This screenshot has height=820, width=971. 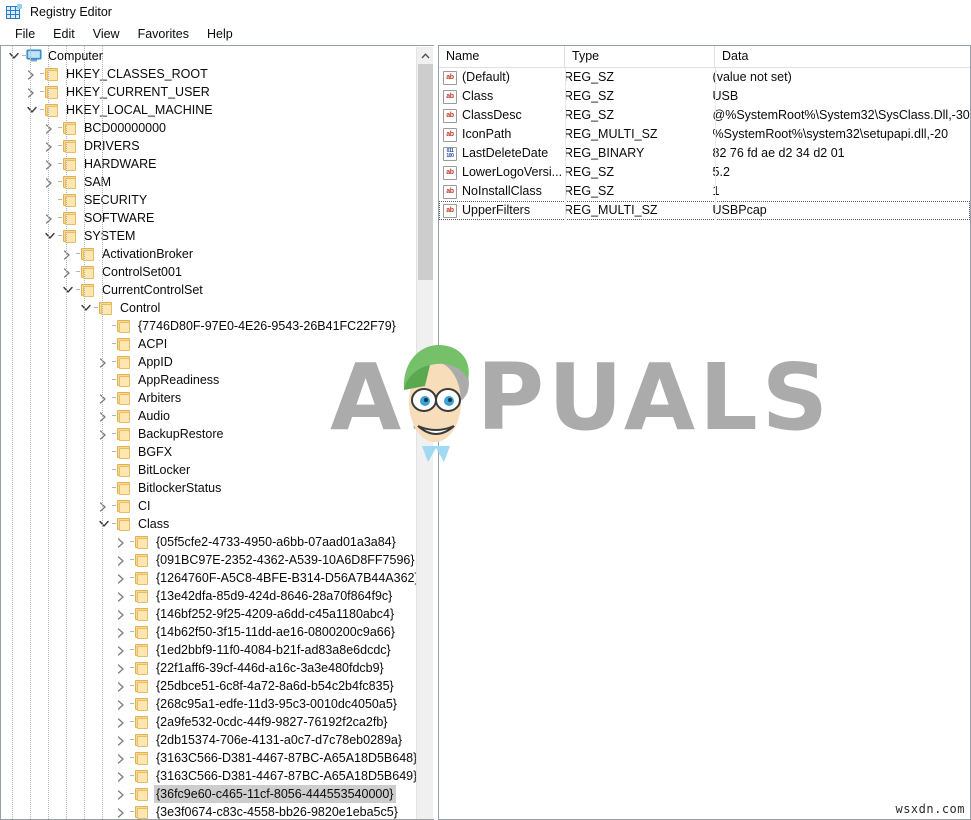 I want to click on tree-node: BGFX, so click(x=208, y=452).